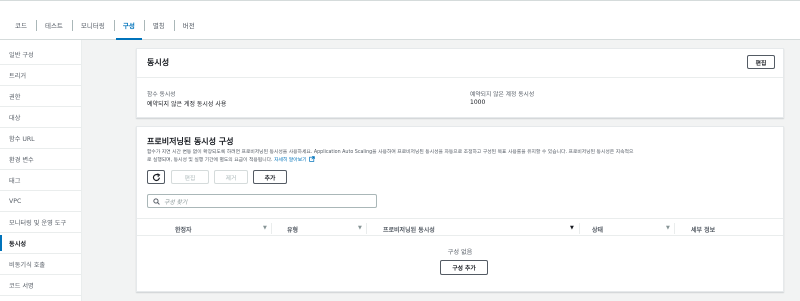  What do you see at coordinates (190, 177) in the screenshot?
I see `edit-provisioned-button: 편집` at bounding box center [190, 177].